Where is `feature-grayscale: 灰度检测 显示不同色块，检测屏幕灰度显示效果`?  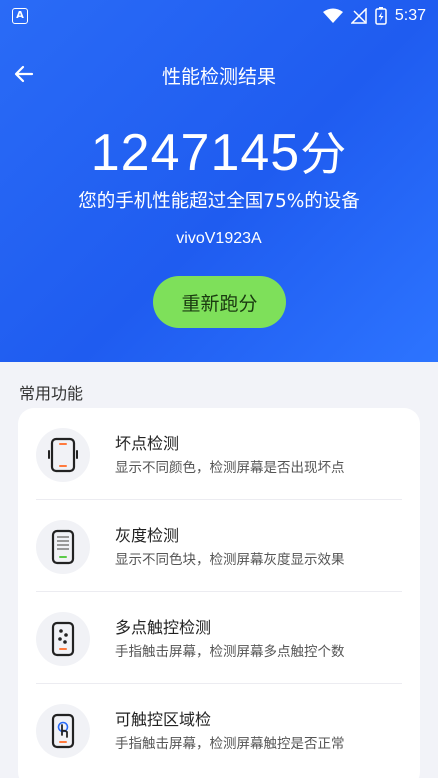
feature-grayscale: 灰度检测 显示不同色块，检测屏幕灰度显示效果 is located at coordinates (219, 546).